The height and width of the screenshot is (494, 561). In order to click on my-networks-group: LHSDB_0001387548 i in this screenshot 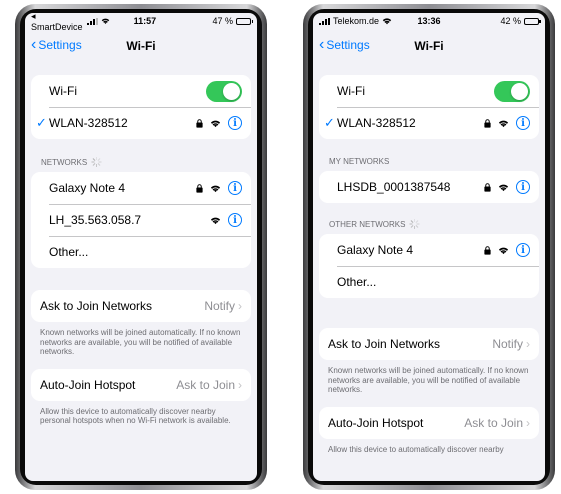, I will do `click(429, 187)`.